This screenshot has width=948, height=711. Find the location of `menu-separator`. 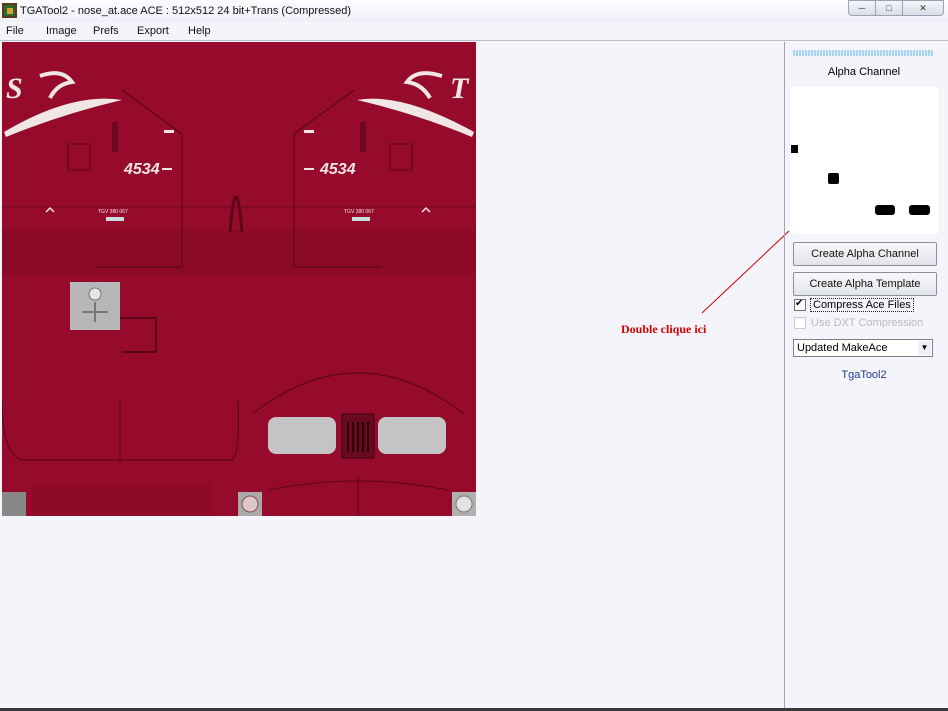

menu-separator is located at coordinates (474, 40).